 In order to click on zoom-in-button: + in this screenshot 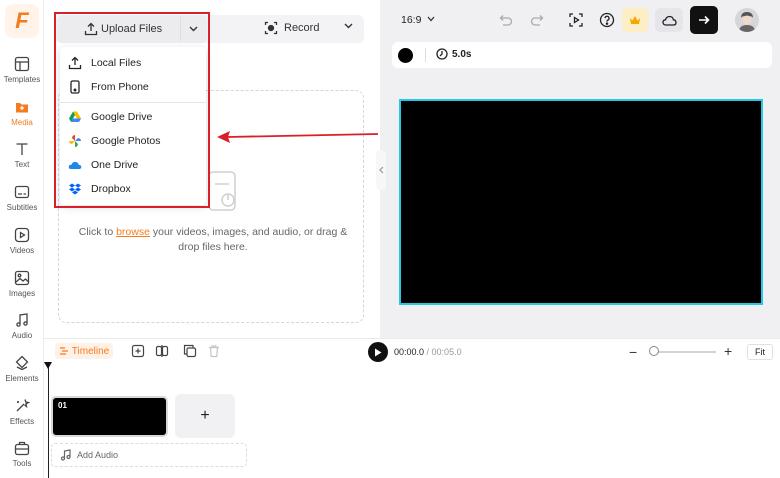, I will do `click(728, 351)`.